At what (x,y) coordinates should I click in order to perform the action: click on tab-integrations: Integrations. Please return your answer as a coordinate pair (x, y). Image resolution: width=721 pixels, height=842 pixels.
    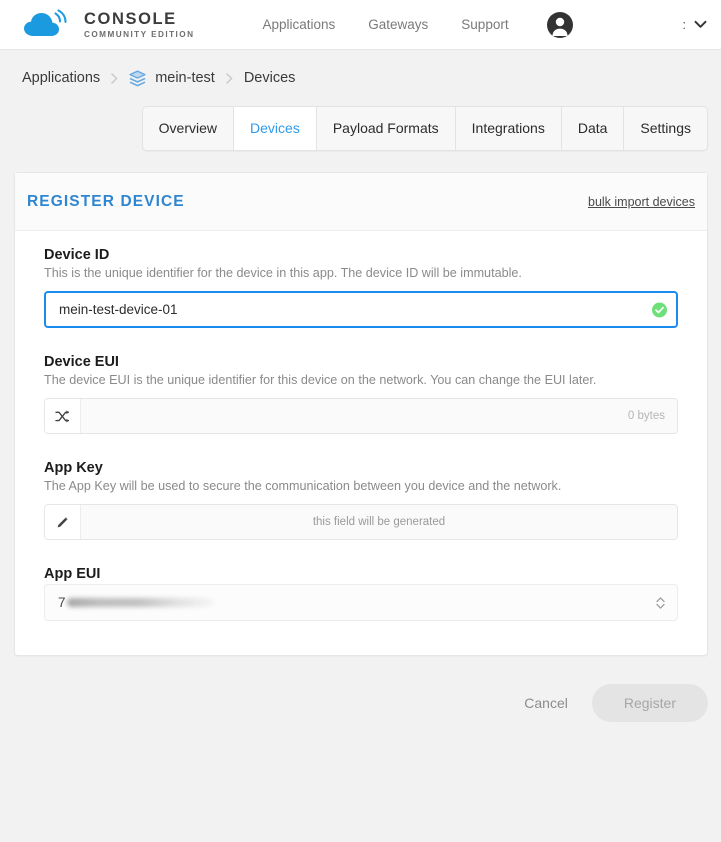
    Looking at the image, I should click on (508, 128).